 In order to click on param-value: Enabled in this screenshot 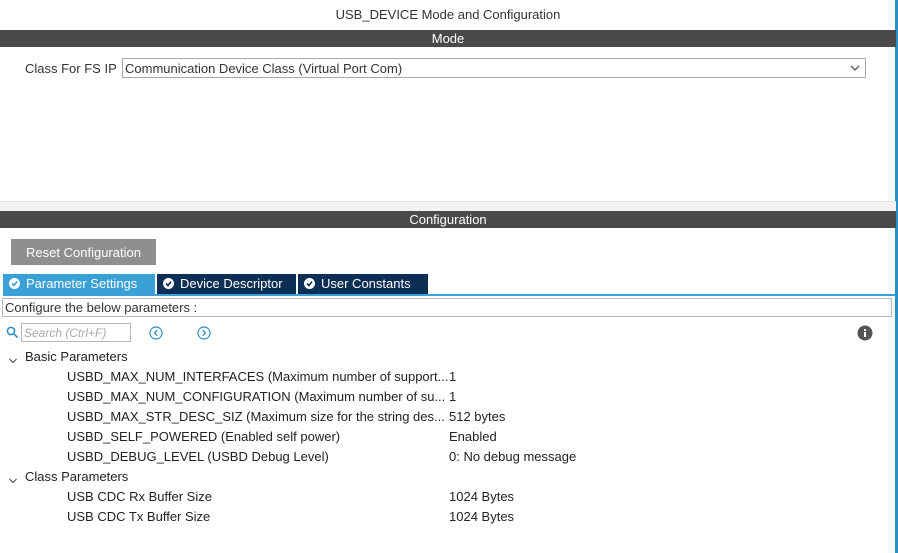, I will do `click(473, 437)`.